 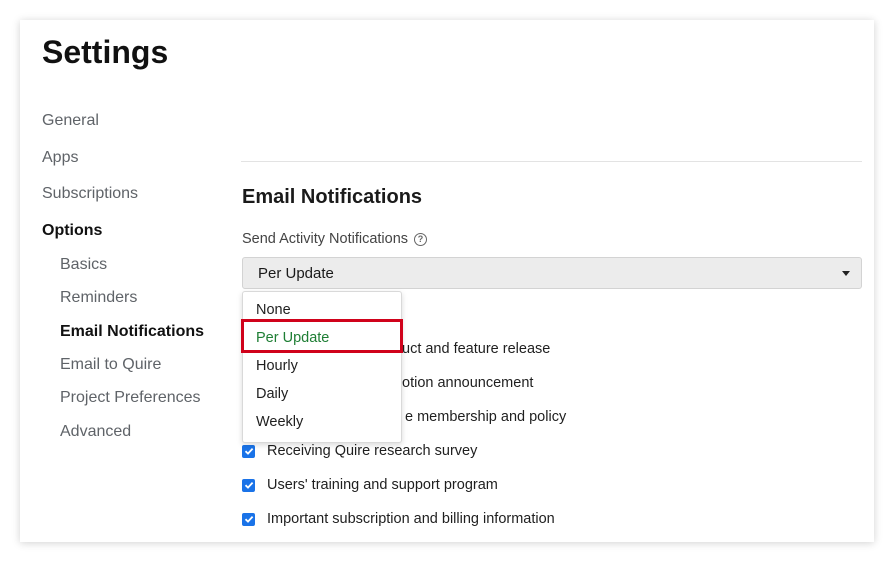 What do you see at coordinates (332, 197) in the screenshot?
I see `section-title: Email Notifications` at bounding box center [332, 197].